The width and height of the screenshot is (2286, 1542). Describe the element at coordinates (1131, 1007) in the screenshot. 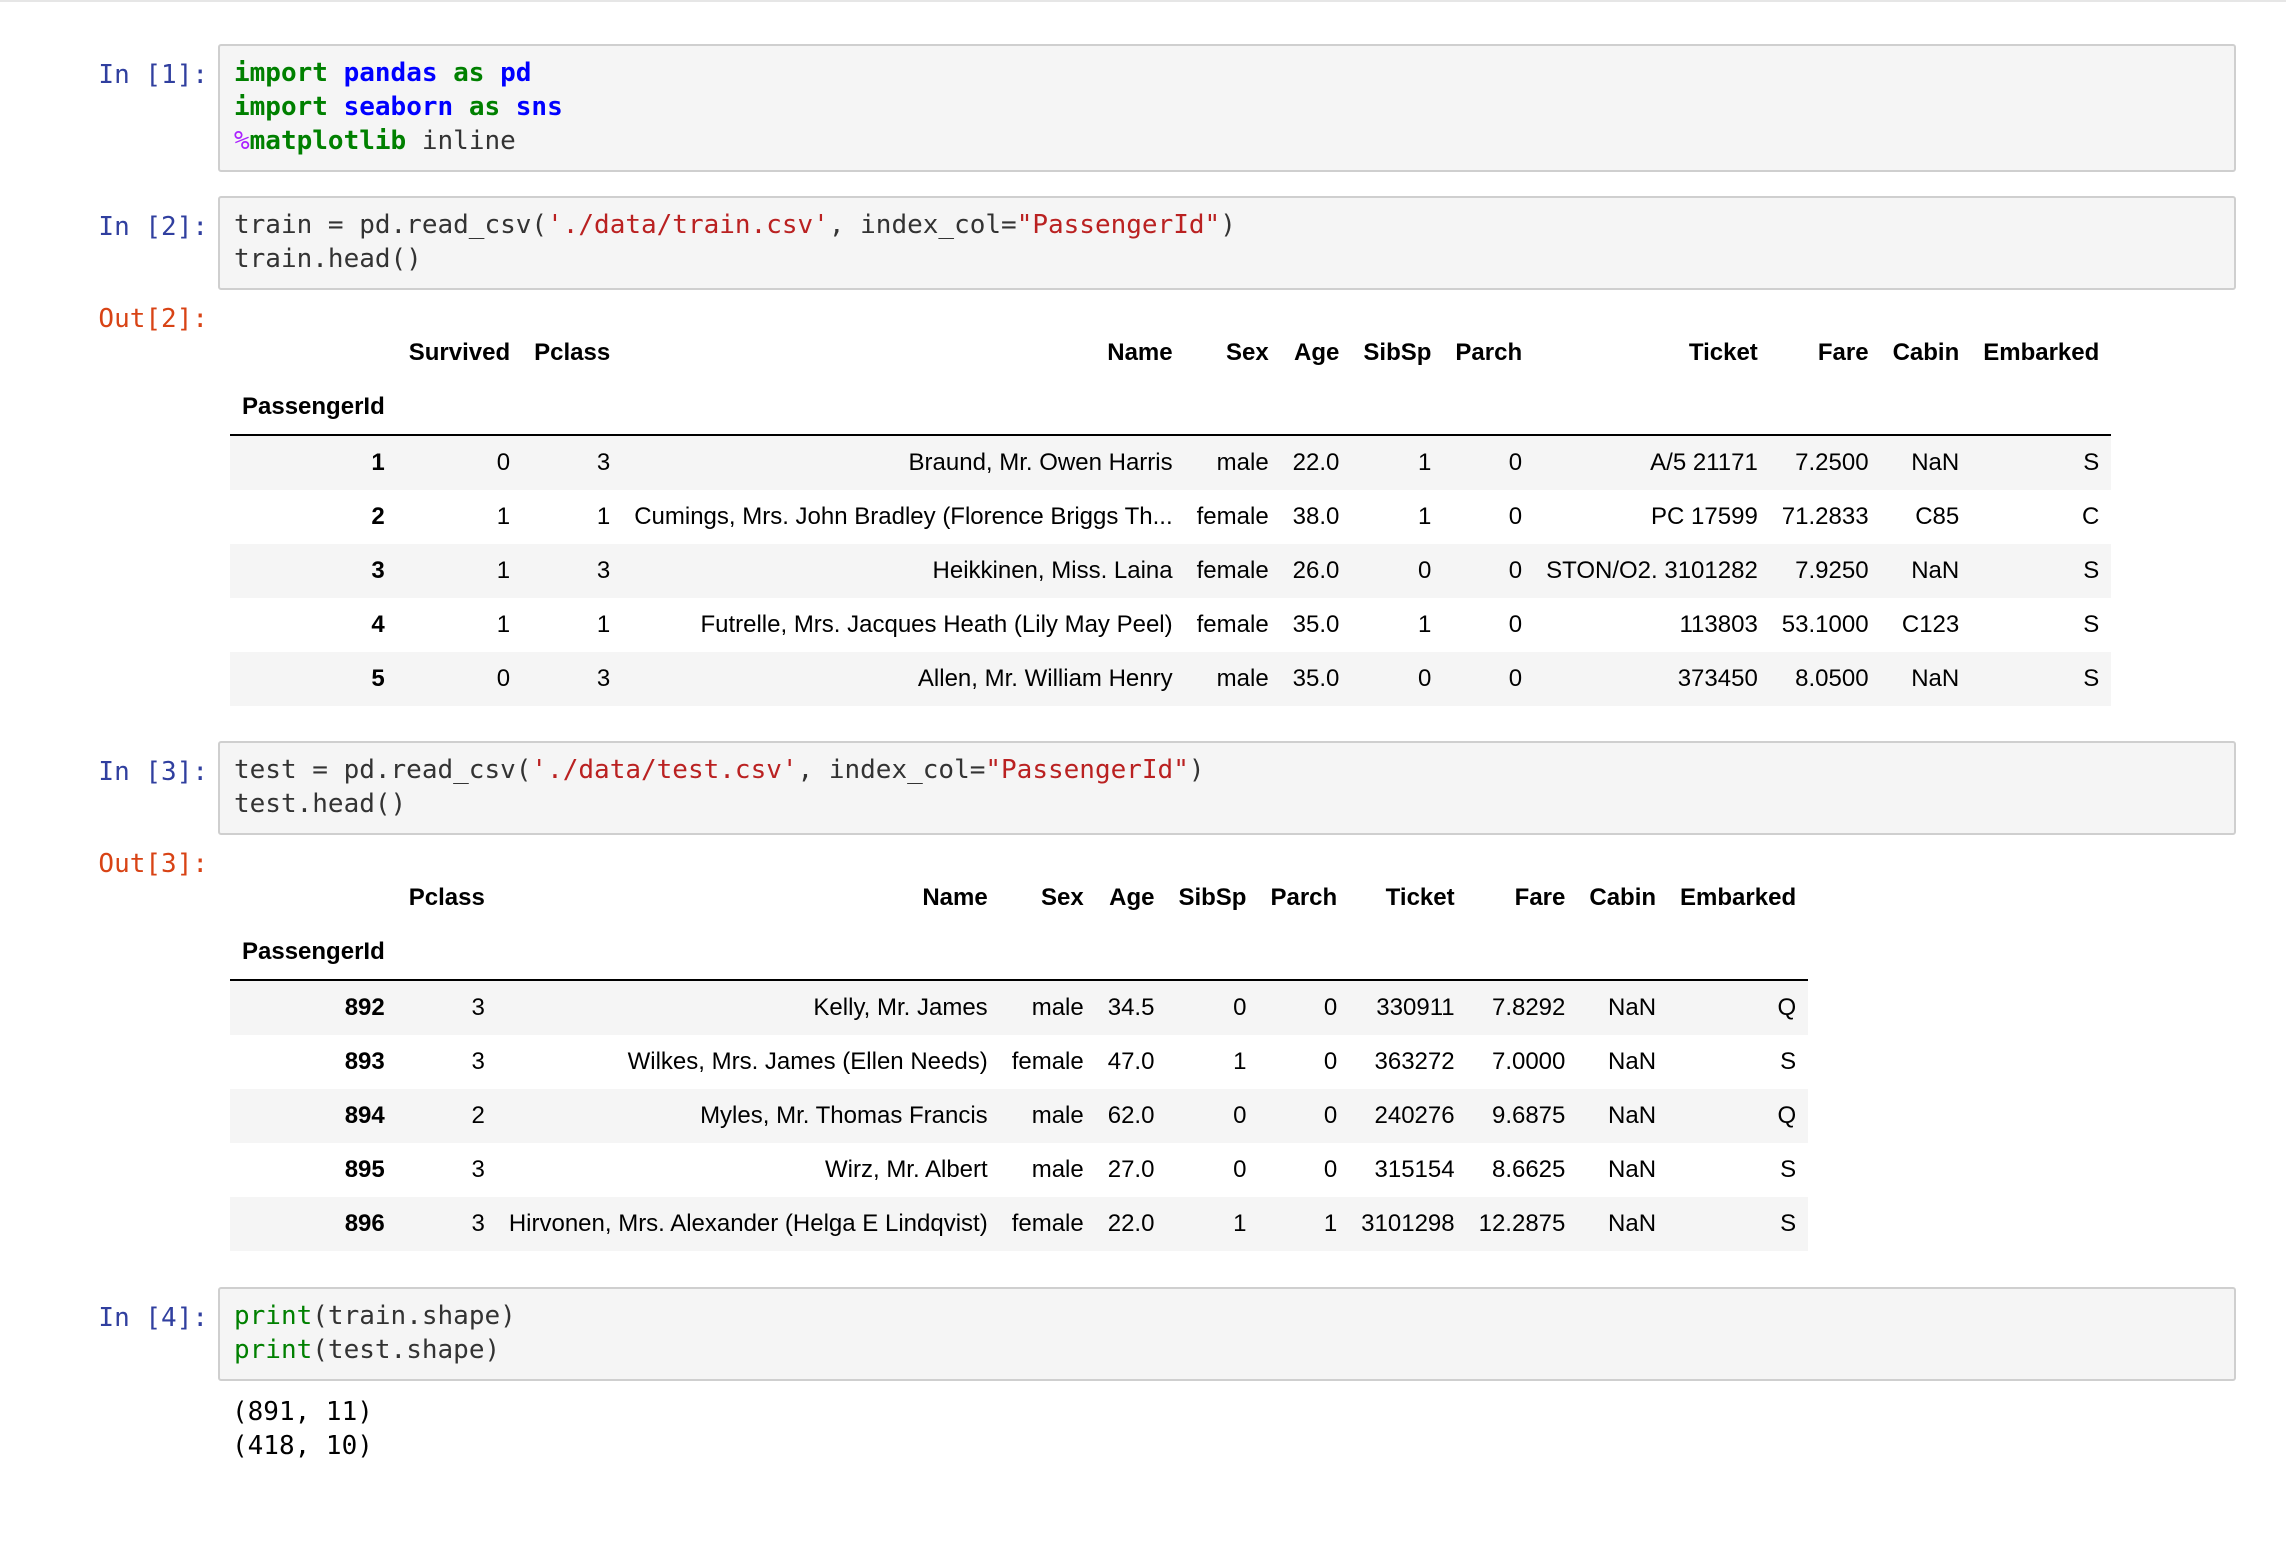

I see `table-cell: 34.5` at that location.